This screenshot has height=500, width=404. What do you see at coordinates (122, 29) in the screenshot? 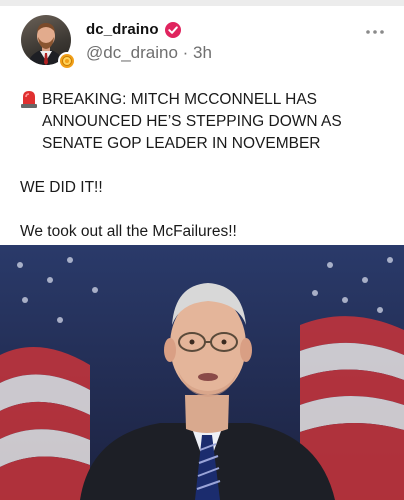
I see `display-name: dc_draino` at bounding box center [122, 29].